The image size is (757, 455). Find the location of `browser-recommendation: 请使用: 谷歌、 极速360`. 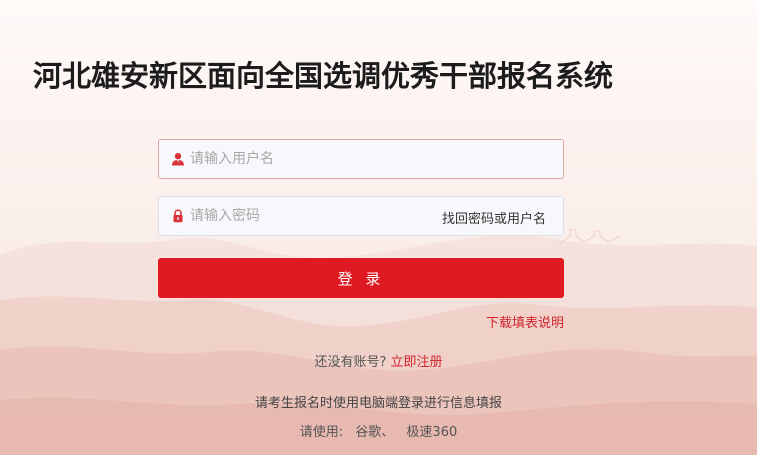

browser-recommendation: 请使用: 谷歌、 极速360 is located at coordinates (378, 430).